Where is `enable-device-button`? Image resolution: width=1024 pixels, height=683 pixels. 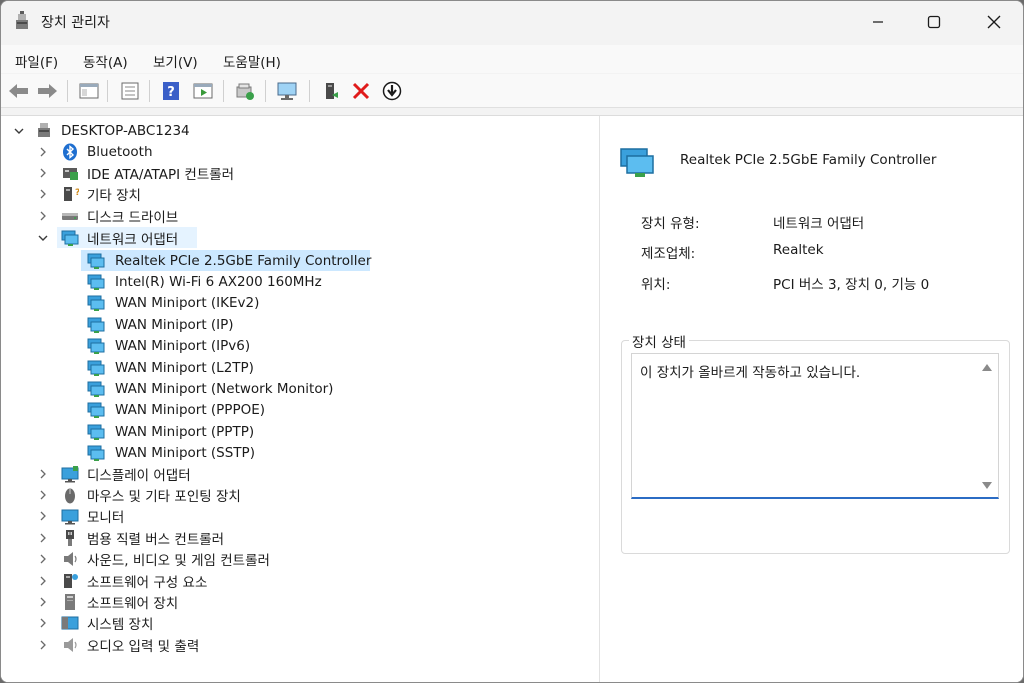
enable-device-button is located at coordinates (331, 91).